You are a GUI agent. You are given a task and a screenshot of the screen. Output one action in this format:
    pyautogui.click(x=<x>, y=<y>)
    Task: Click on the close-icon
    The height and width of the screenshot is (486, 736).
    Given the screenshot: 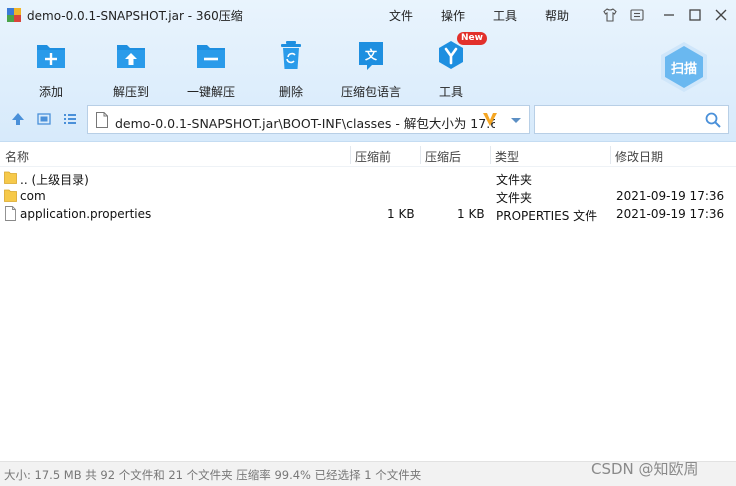 What is the action you would take?
    pyautogui.click(x=721, y=15)
    